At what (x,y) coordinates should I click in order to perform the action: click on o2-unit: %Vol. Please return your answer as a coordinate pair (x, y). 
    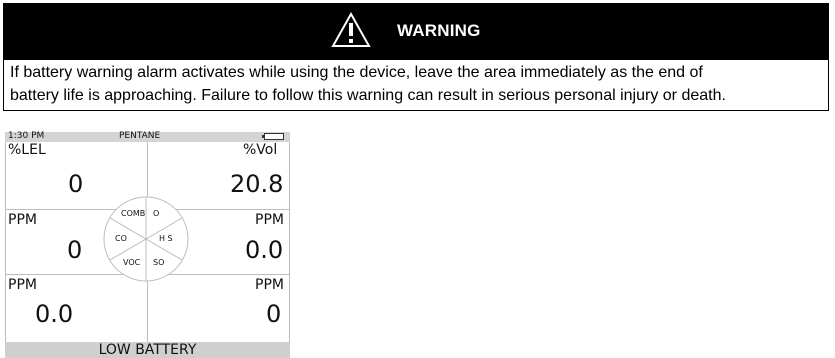
    Looking at the image, I should click on (260, 150).